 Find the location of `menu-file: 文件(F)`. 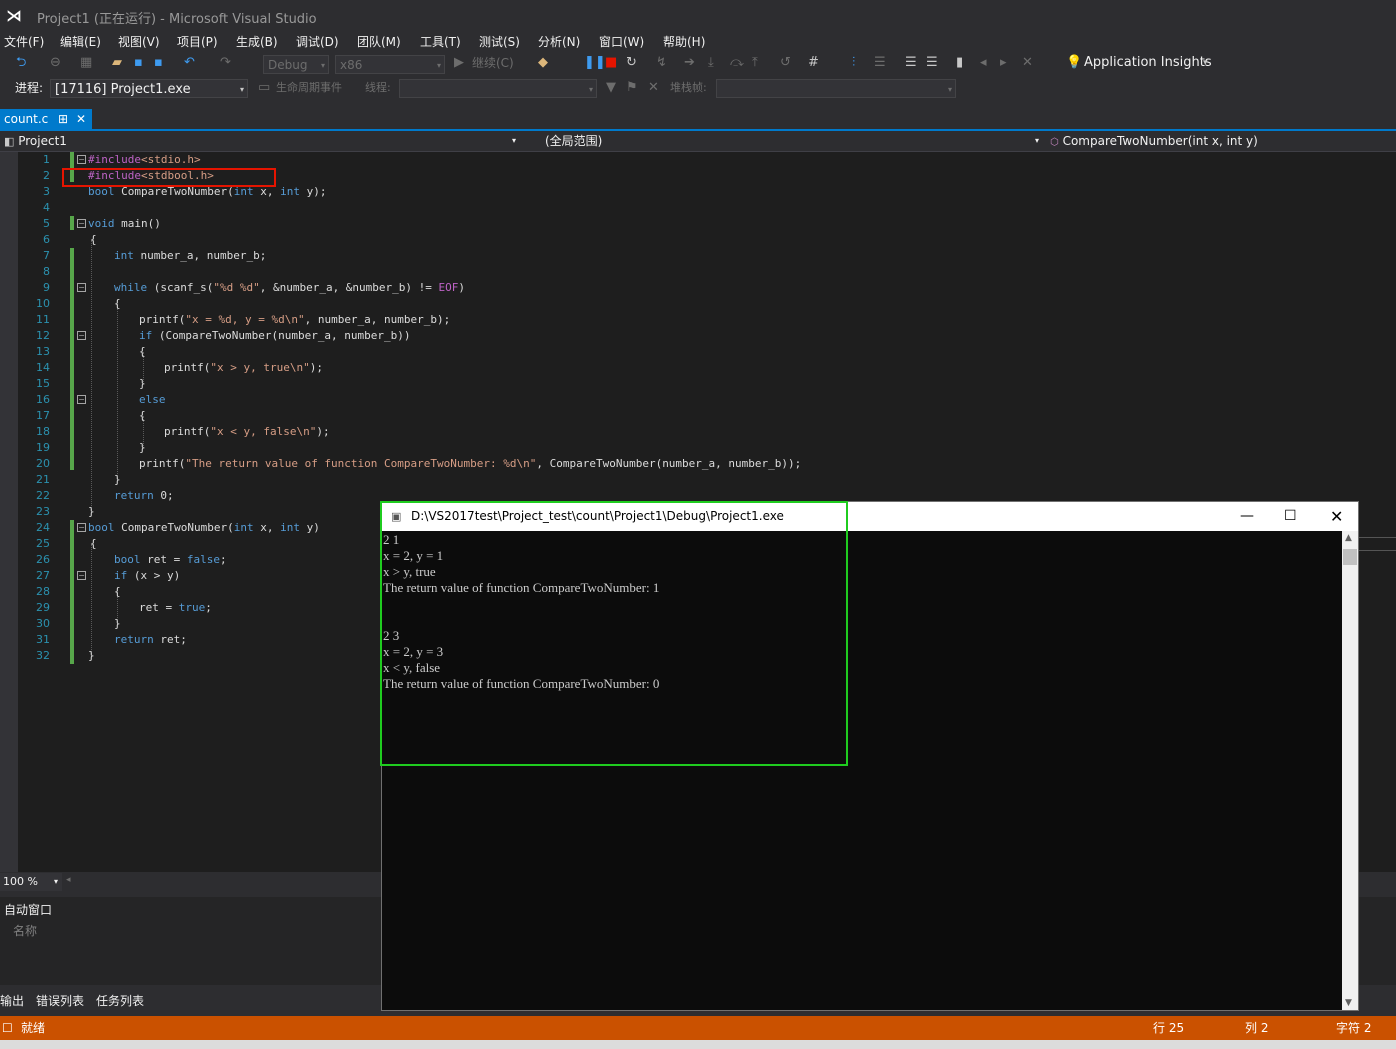

menu-file: 文件(F) is located at coordinates (24, 41).